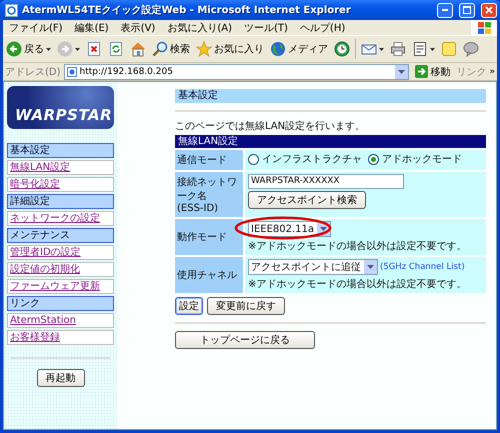 The height and width of the screenshot is (433, 500). Describe the element at coordinates (36, 27) in the screenshot. I see `menu-item: ファイル(F)` at that location.